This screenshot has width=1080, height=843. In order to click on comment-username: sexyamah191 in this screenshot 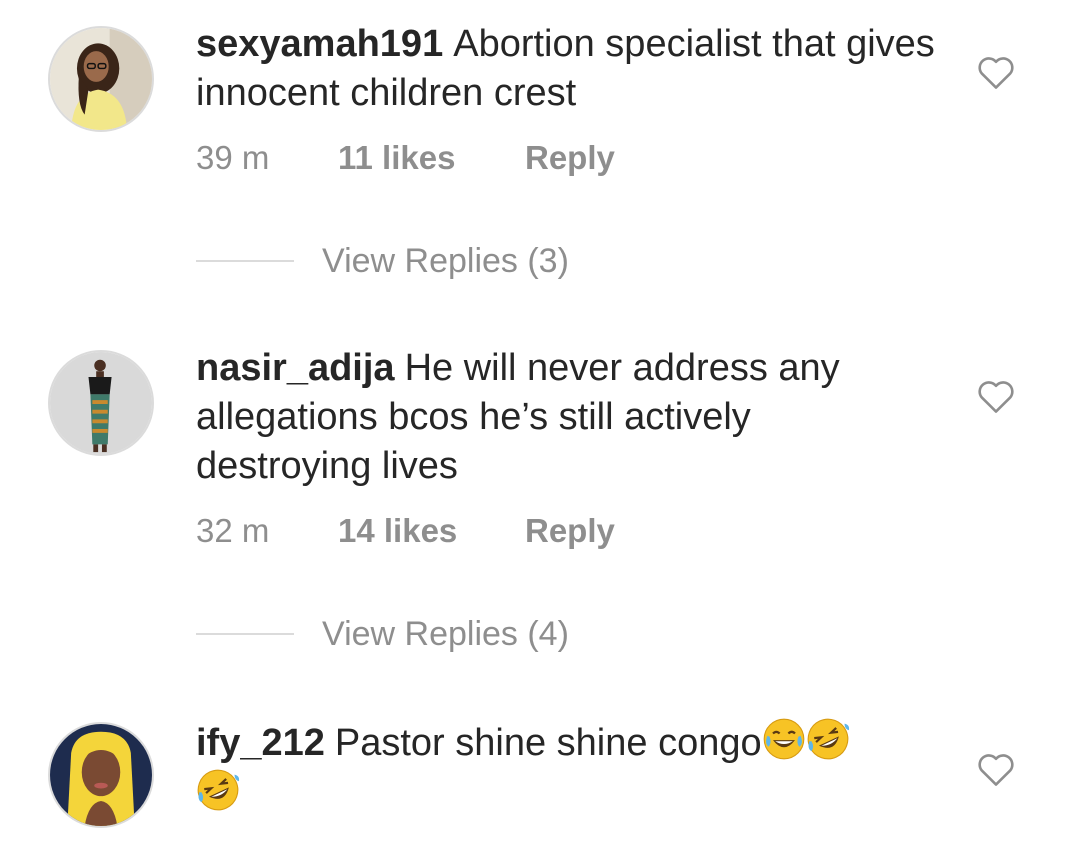, I will do `click(319, 44)`.